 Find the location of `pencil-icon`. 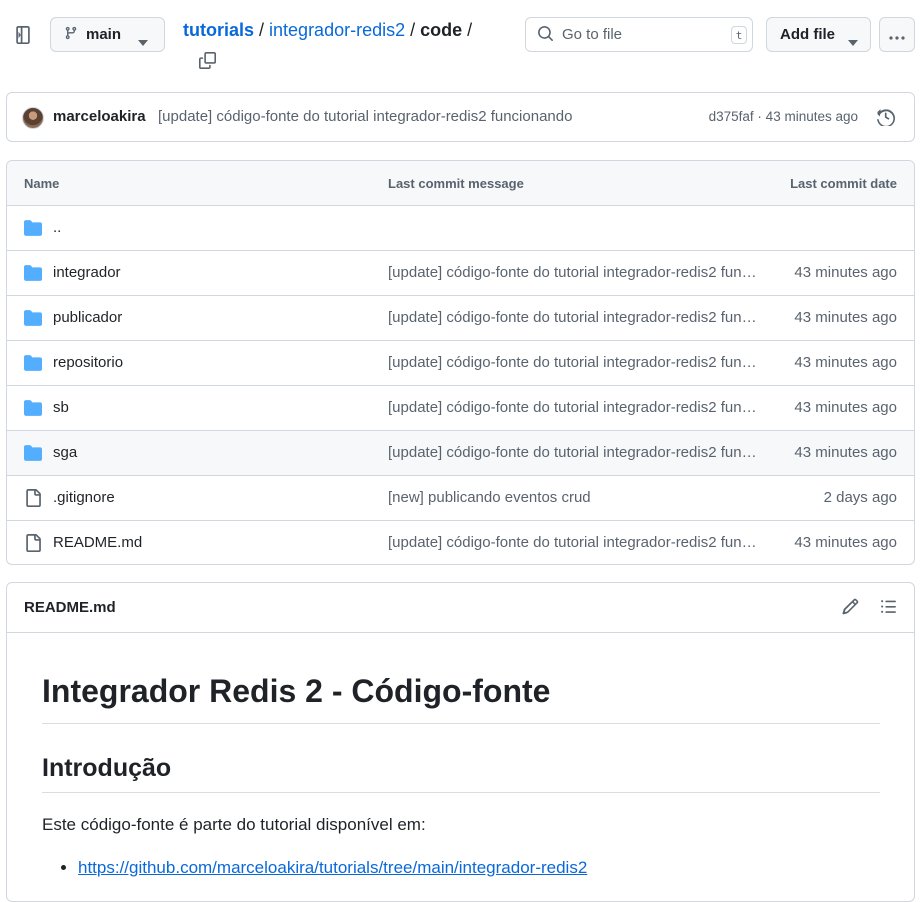

pencil-icon is located at coordinates (851, 607).